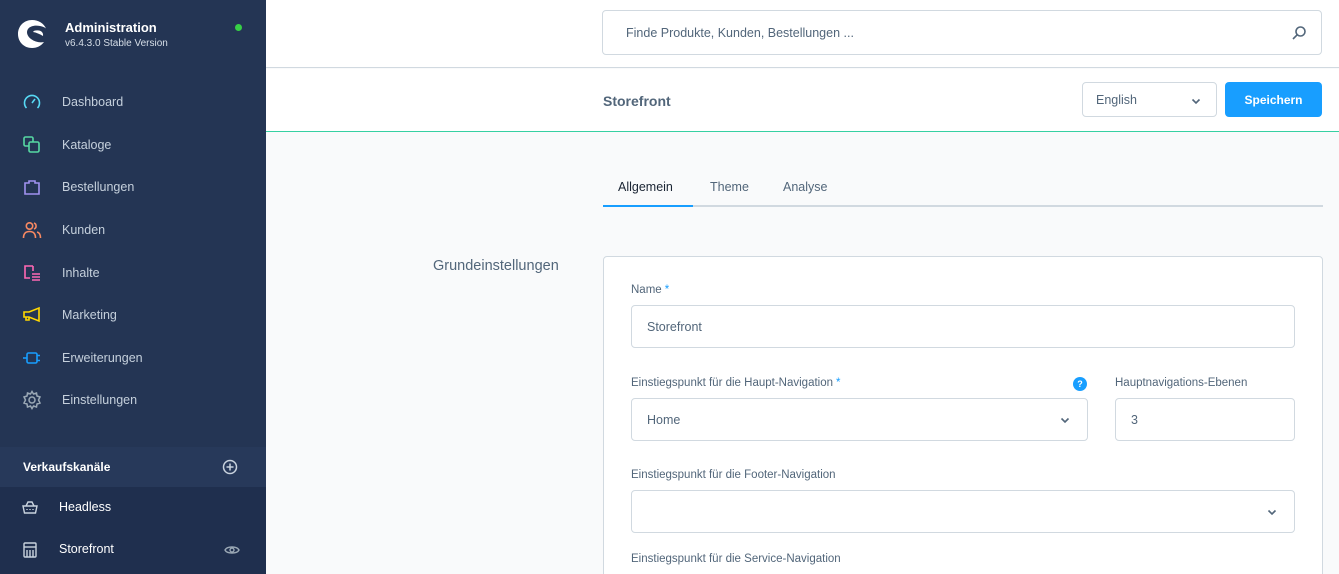 This screenshot has width=1339, height=574. I want to click on top-bar, so click(802, 34).